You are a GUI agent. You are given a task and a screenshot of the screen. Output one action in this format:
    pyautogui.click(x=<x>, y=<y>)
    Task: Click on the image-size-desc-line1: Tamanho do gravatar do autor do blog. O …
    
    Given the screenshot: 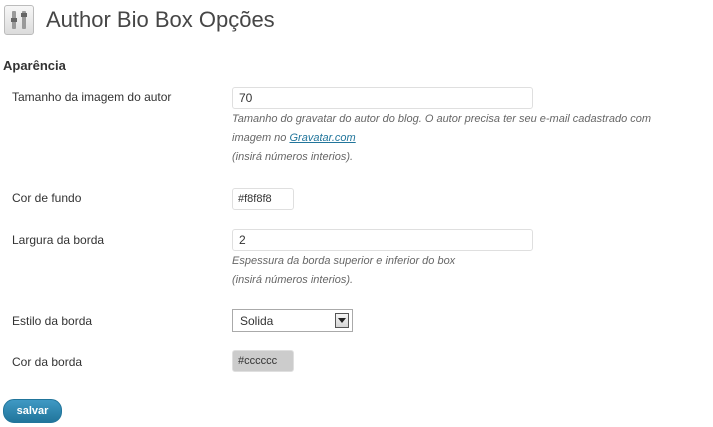 What is the action you would take?
    pyautogui.click(x=442, y=119)
    